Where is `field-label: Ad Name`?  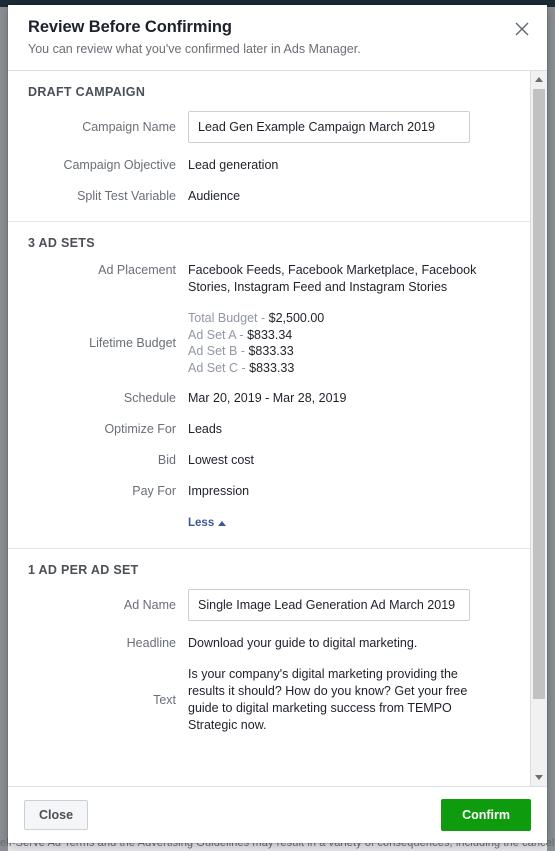
field-label: Ad Name is located at coordinates (149, 604).